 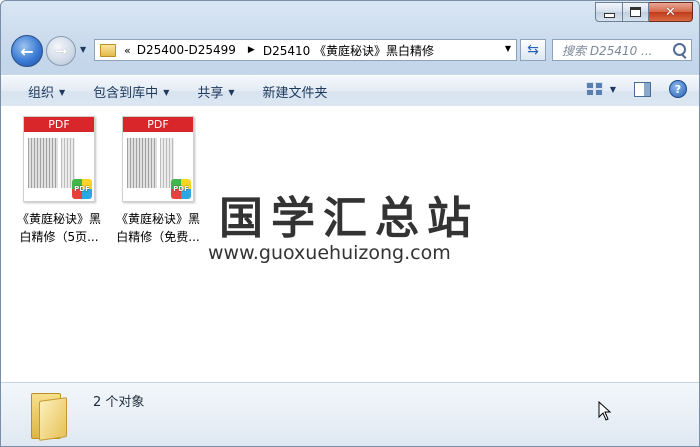 I want to click on views-icon, so click(x=594, y=89).